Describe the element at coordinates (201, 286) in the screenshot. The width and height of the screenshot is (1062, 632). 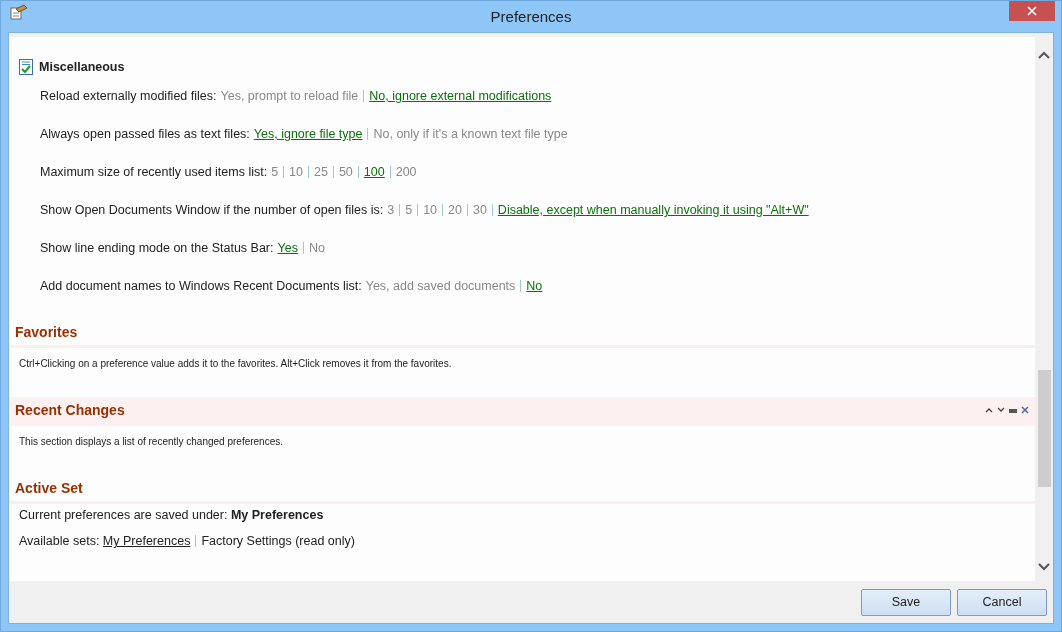
I see `preference-label: Add document names to Windows Recent Documents list:` at that location.